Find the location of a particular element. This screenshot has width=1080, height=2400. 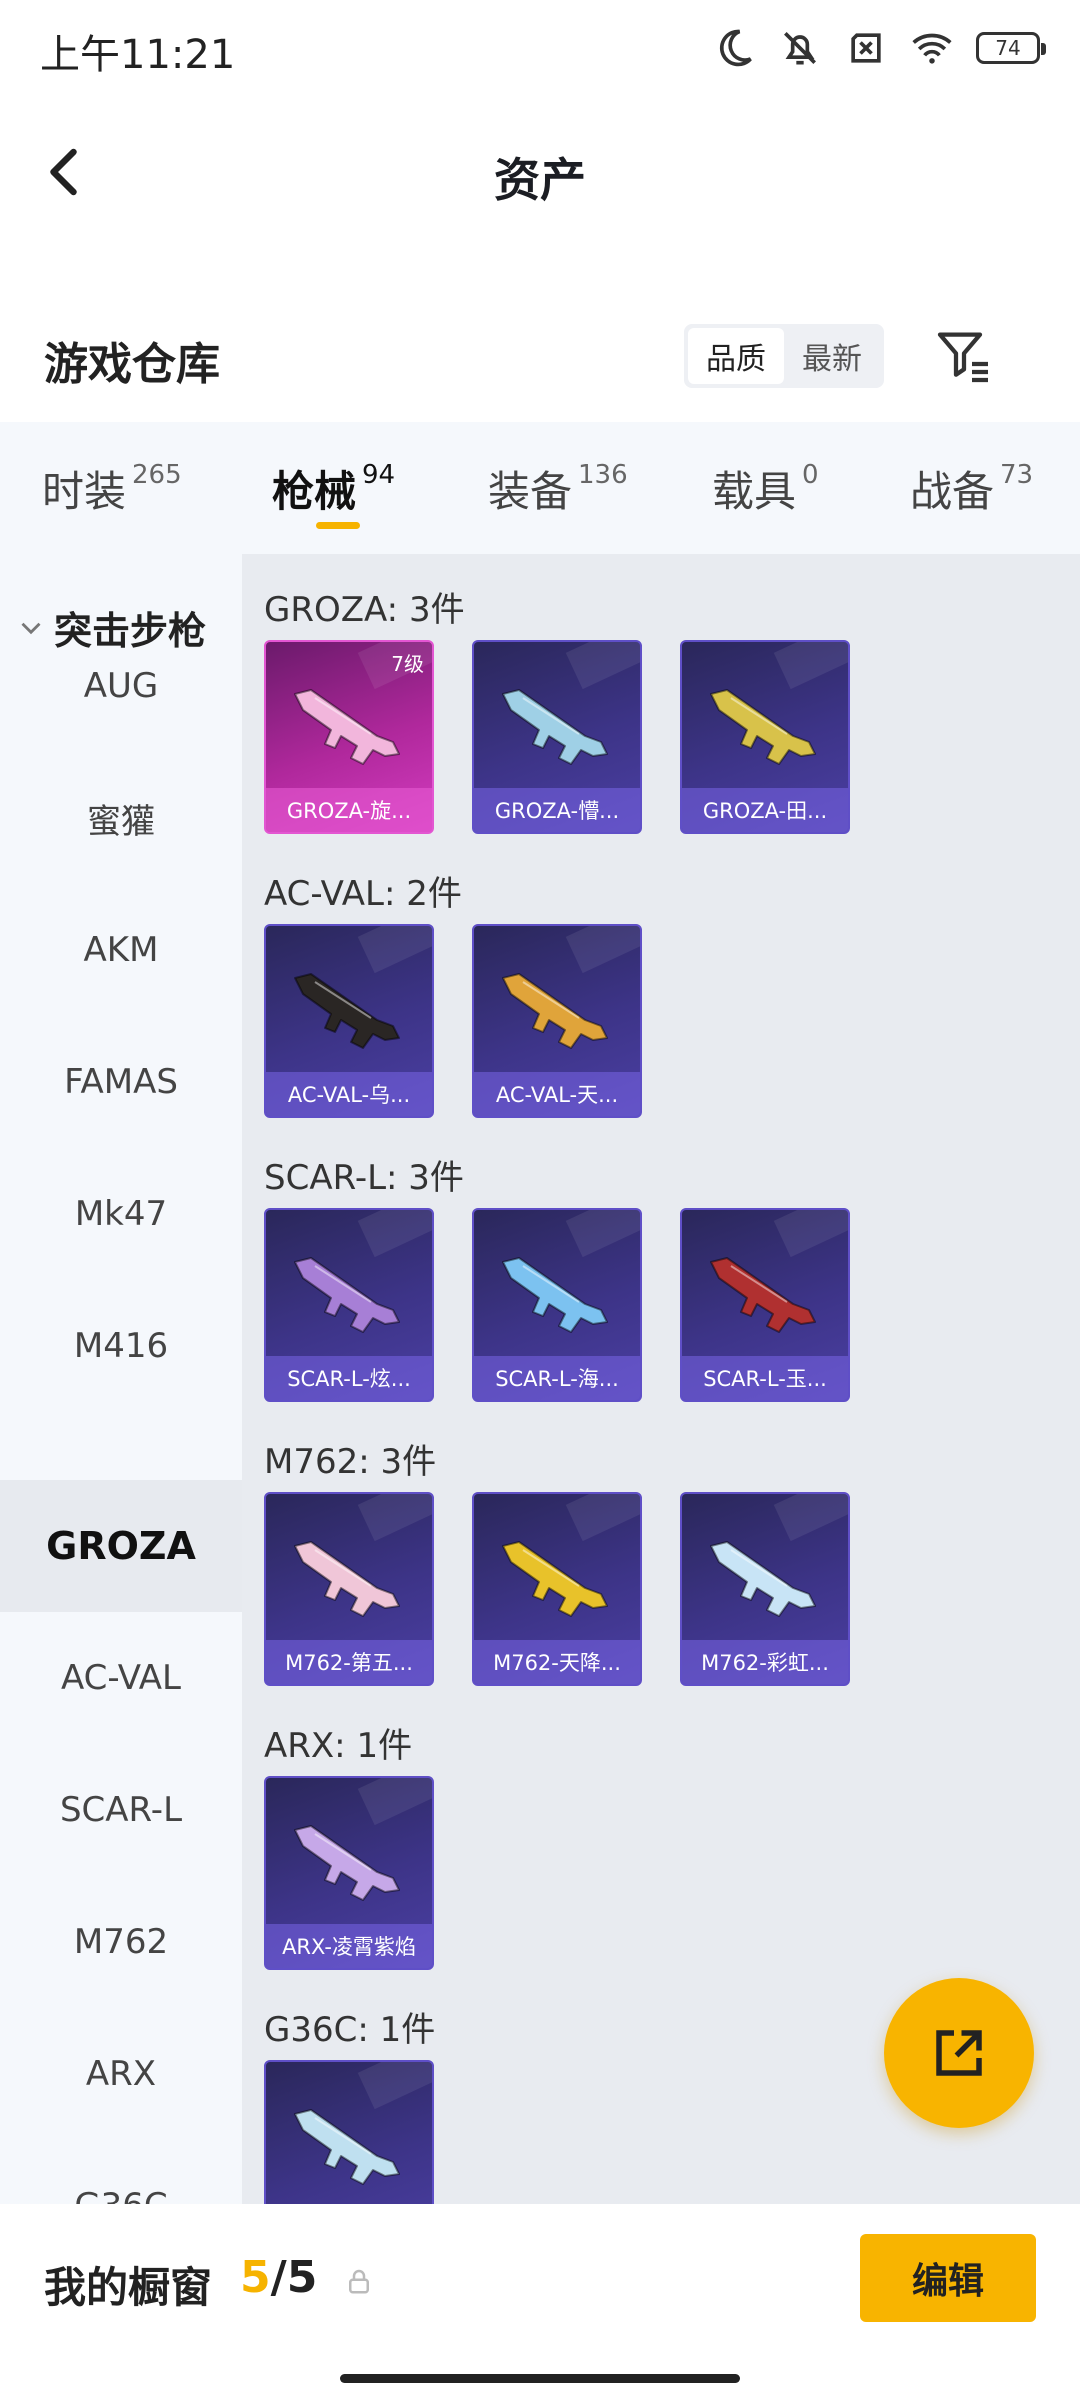

tab-count: 265 is located at coordinates (157, 475).